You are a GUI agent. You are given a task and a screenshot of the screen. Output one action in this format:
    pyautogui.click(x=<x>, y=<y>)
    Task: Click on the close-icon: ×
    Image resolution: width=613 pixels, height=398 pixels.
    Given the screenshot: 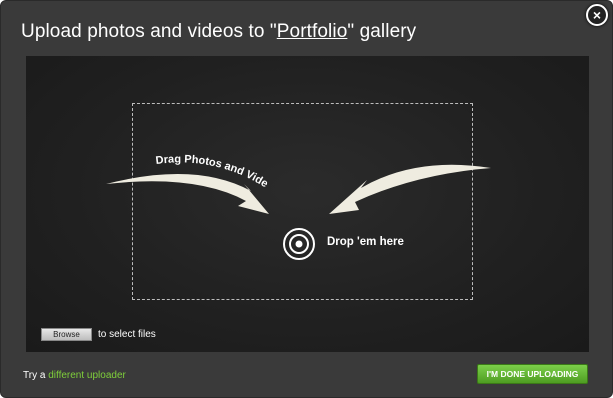 What is the action you would take?
    pyautogui.click(x=597, y=15)
    